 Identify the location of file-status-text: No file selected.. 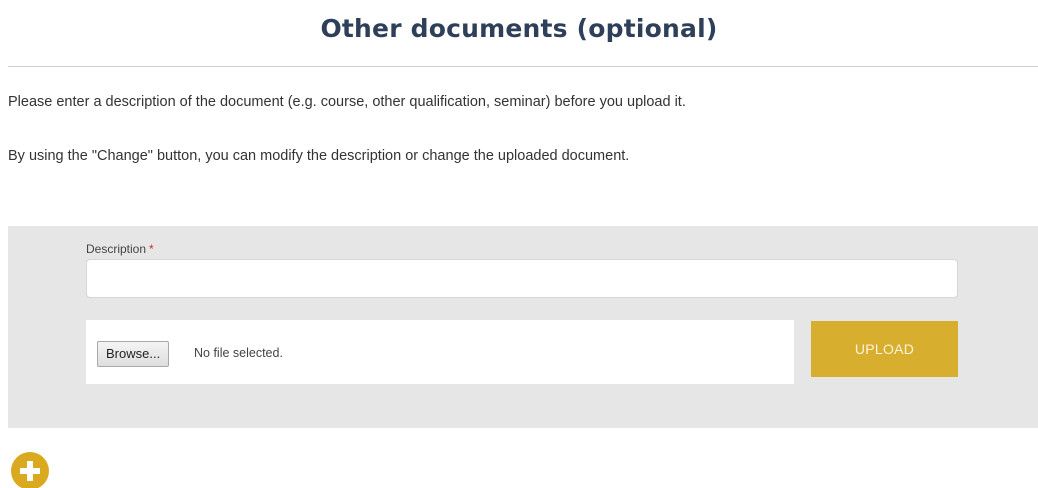
(238, 353).